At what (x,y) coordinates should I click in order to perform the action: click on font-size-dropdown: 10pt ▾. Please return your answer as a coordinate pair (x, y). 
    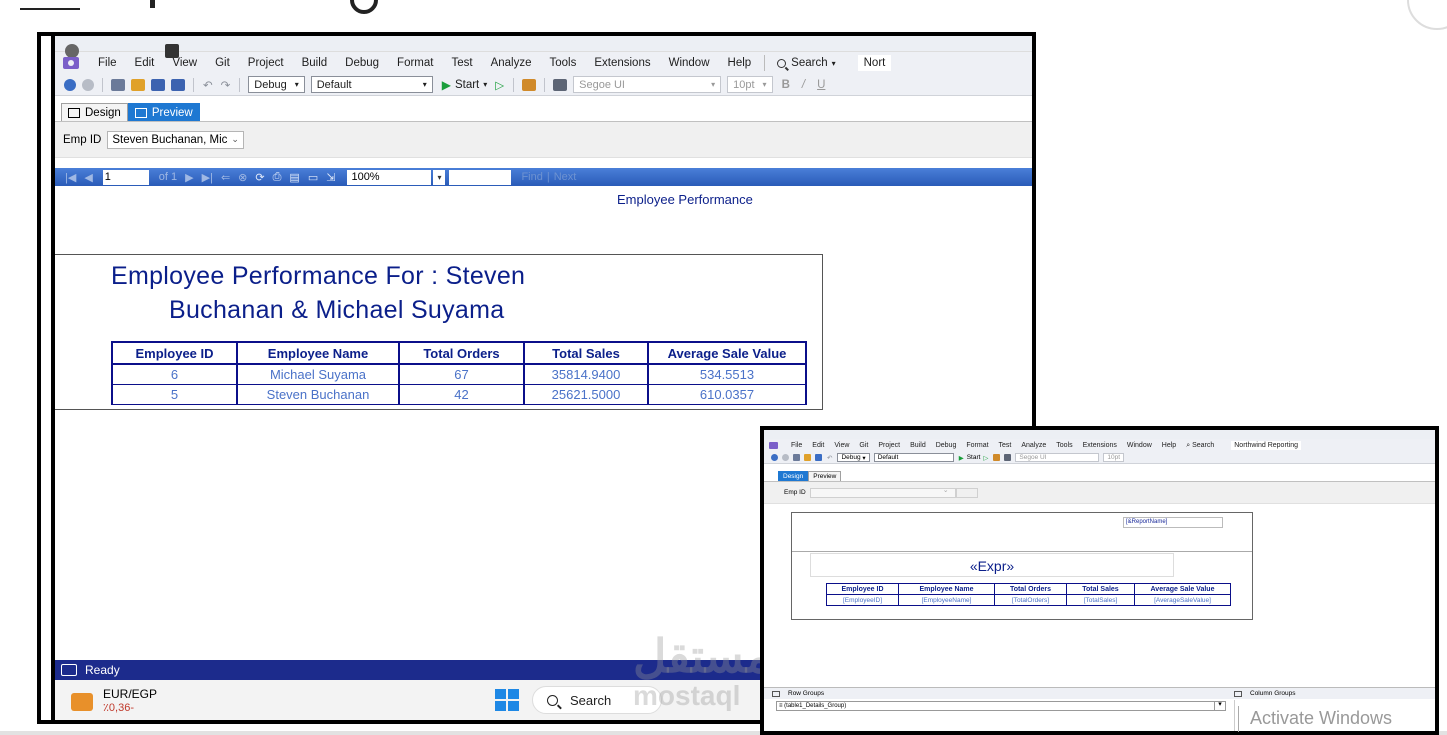
    Looking at the image, I should click on (750, 84).